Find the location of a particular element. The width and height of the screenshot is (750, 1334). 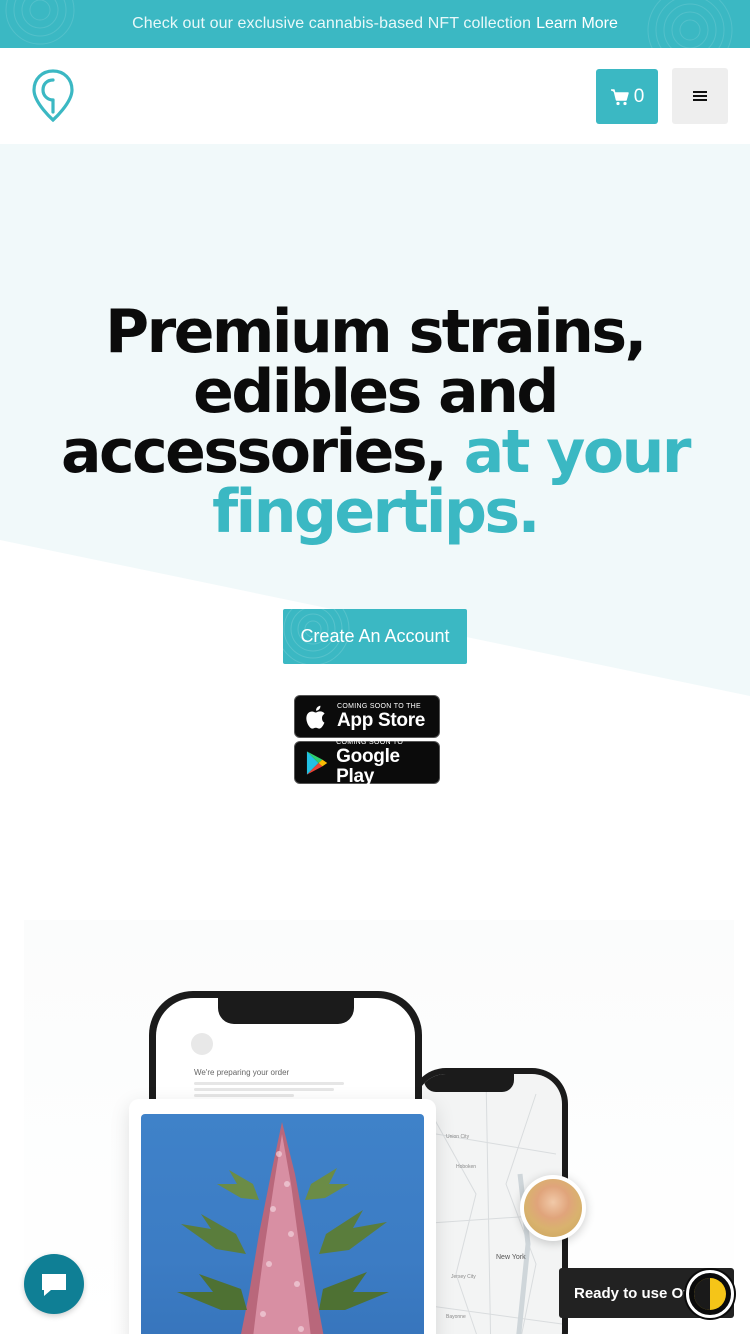

google-play-icon is located at coordinates (317, 762).